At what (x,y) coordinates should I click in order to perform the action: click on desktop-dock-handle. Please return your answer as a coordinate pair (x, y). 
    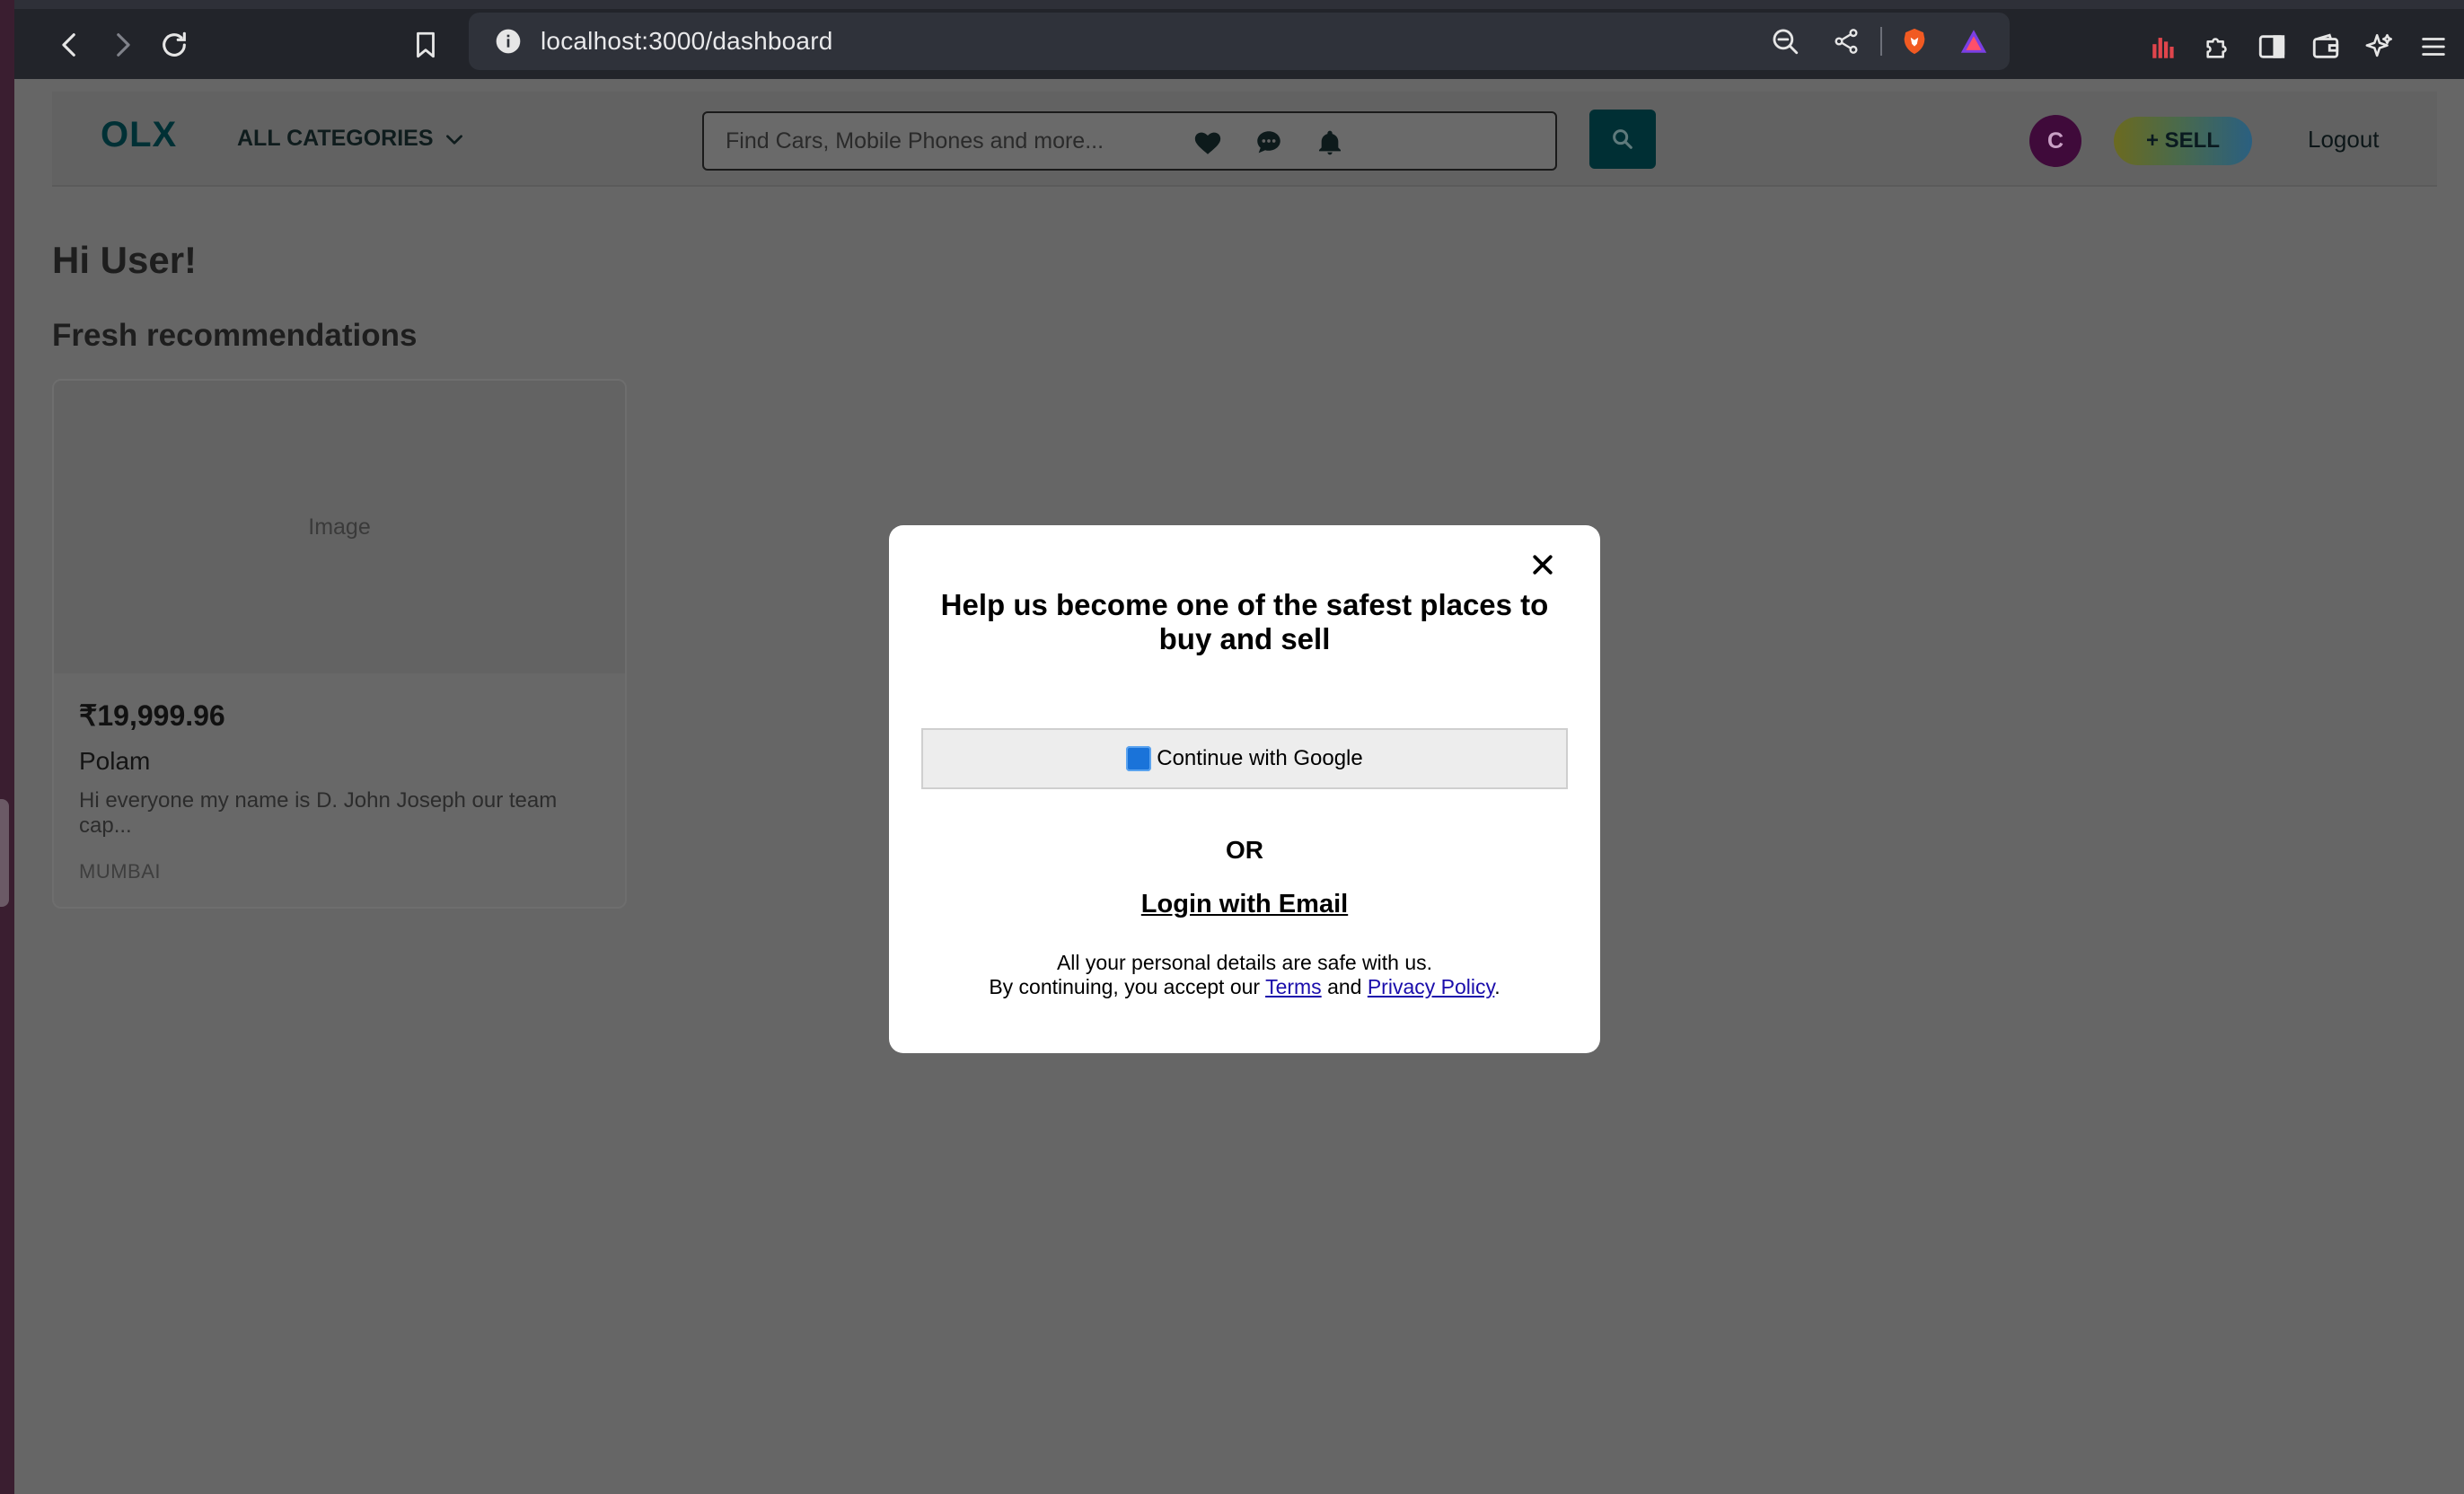
    Looking at the image, I should click on (4, 853).